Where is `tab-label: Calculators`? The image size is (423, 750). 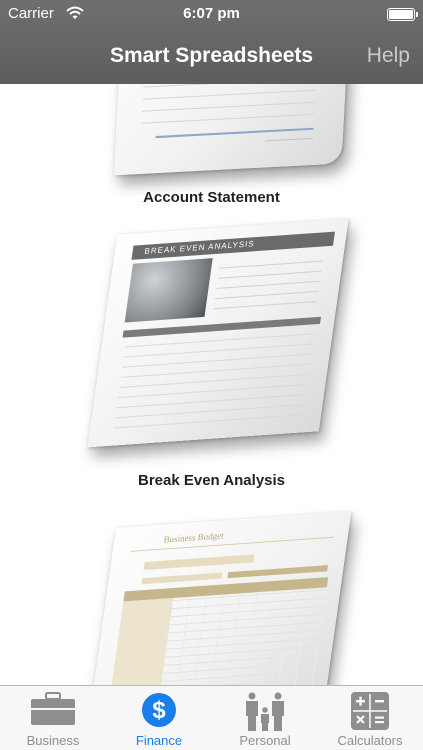
tab-label: Calculators is located at coordinates (370, 740).